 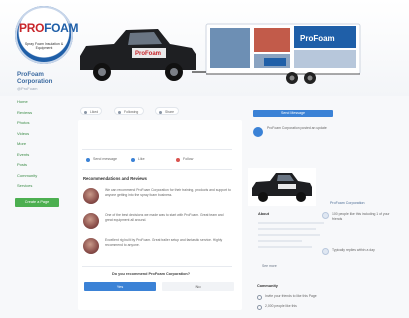 What do you see at coordinates (133, 160) in the screenshot?
I see `like-icon` at bounding box center [133, 160].